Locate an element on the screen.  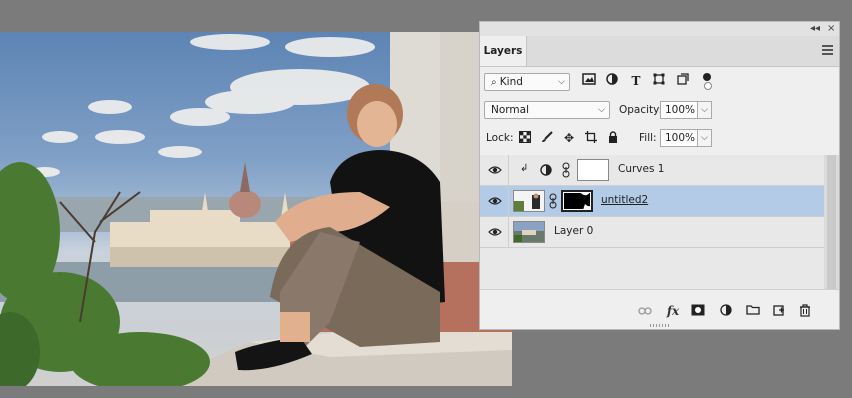
smart-object-filter-icon is located at coordinates (683, 81).